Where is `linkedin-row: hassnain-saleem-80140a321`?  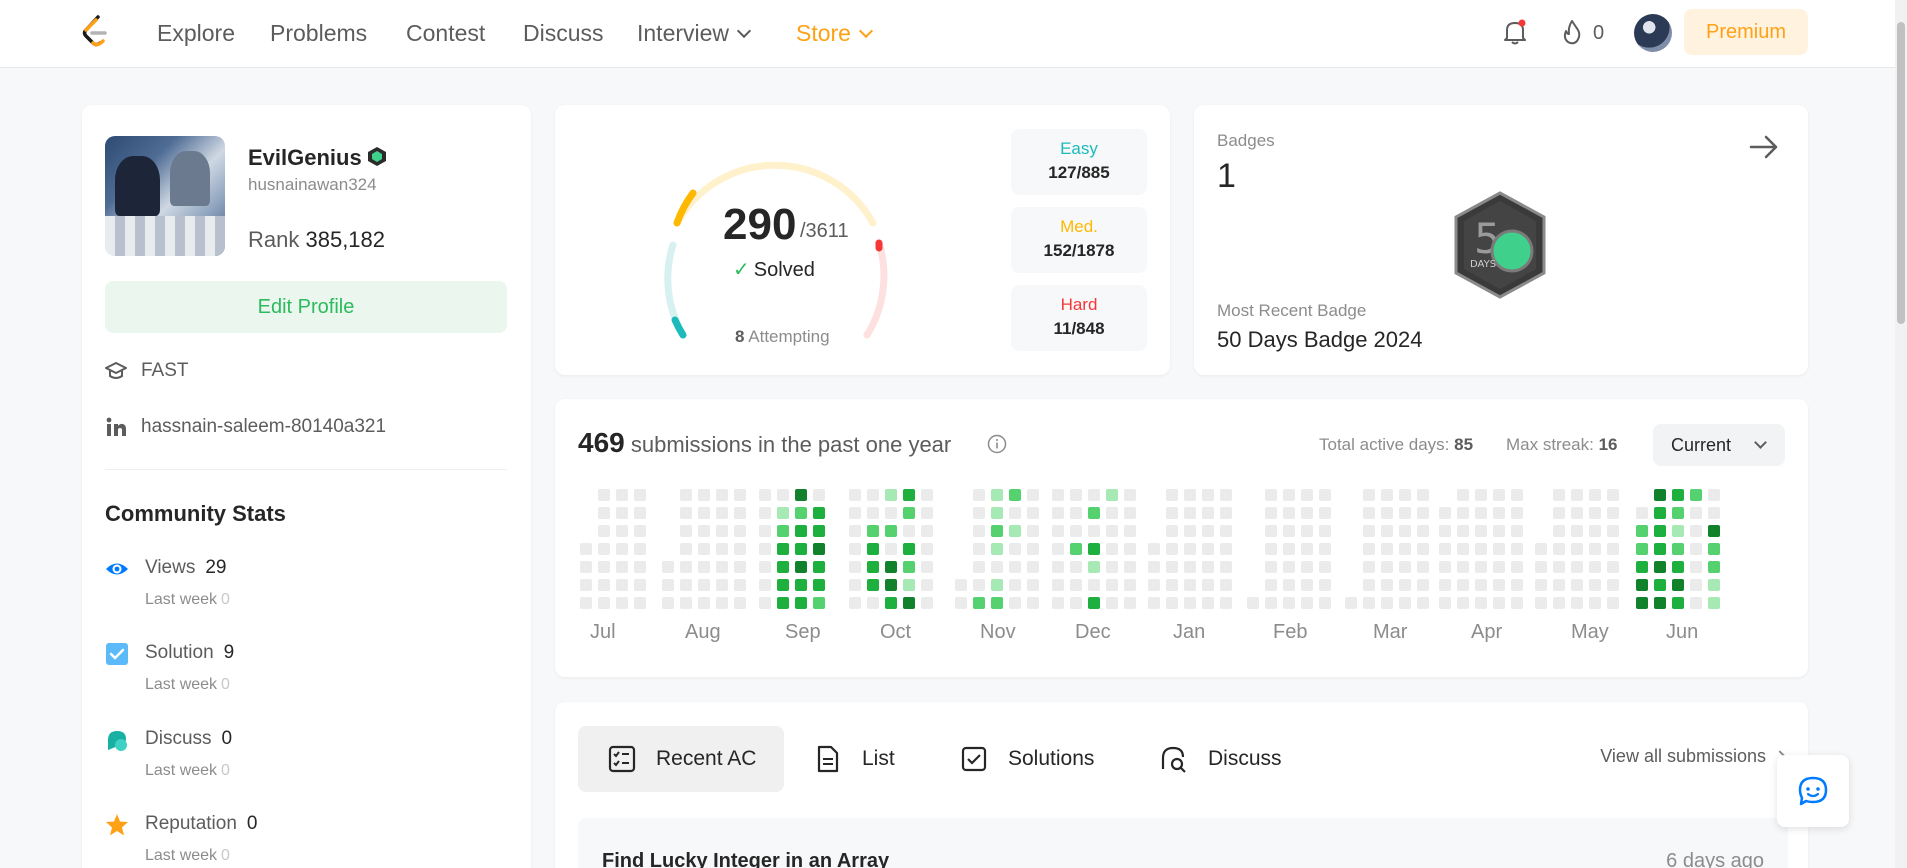 linkedin-row: hassnain-saleem-80140a321 is located at coordinates (245, 427).